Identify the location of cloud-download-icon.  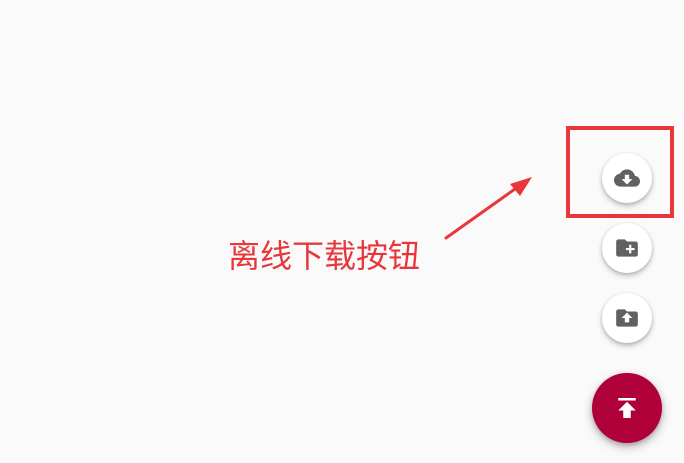
(627, 178).